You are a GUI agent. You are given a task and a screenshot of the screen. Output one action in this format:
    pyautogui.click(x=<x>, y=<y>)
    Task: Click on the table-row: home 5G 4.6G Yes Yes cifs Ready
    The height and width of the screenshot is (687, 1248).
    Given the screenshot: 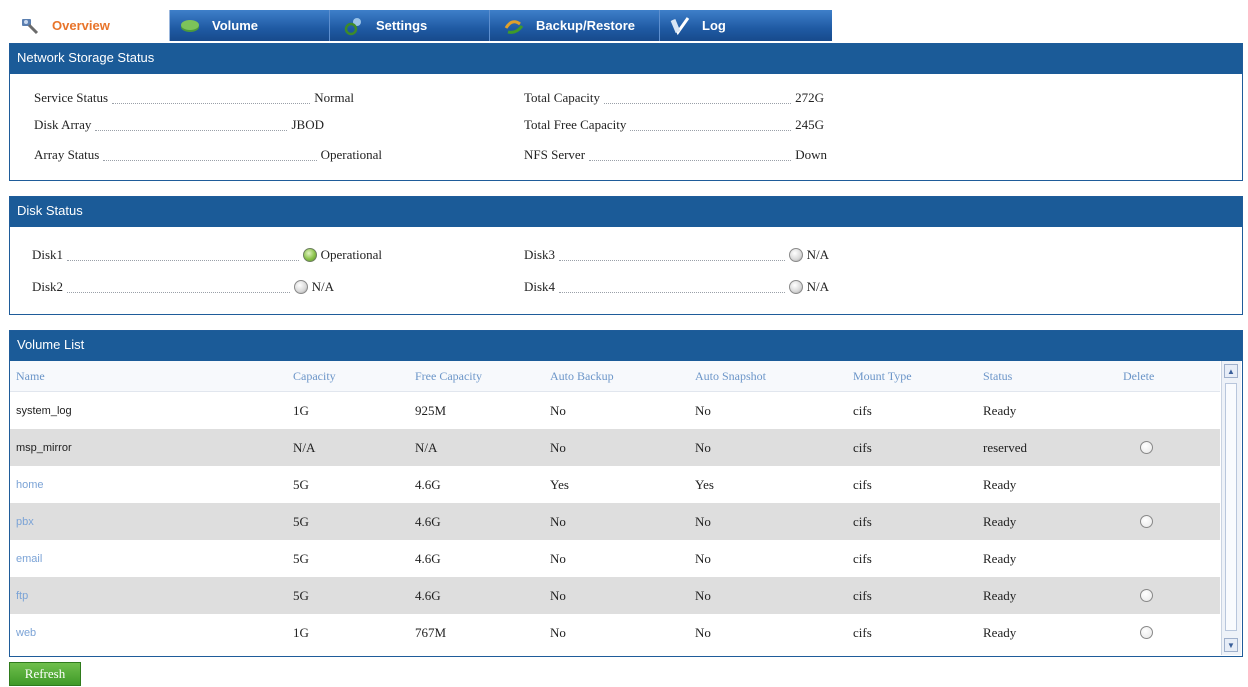 What is the action you would take?
    pyautogui.click(x=615, y=484)
    